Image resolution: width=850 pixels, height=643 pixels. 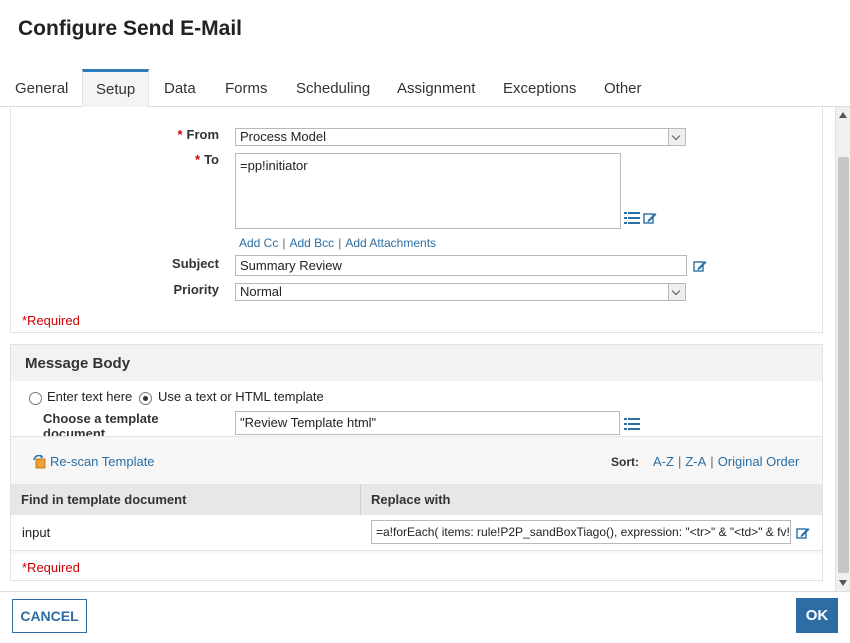 I want to click on sort-label: Sort:, so click(x=625, y=462).